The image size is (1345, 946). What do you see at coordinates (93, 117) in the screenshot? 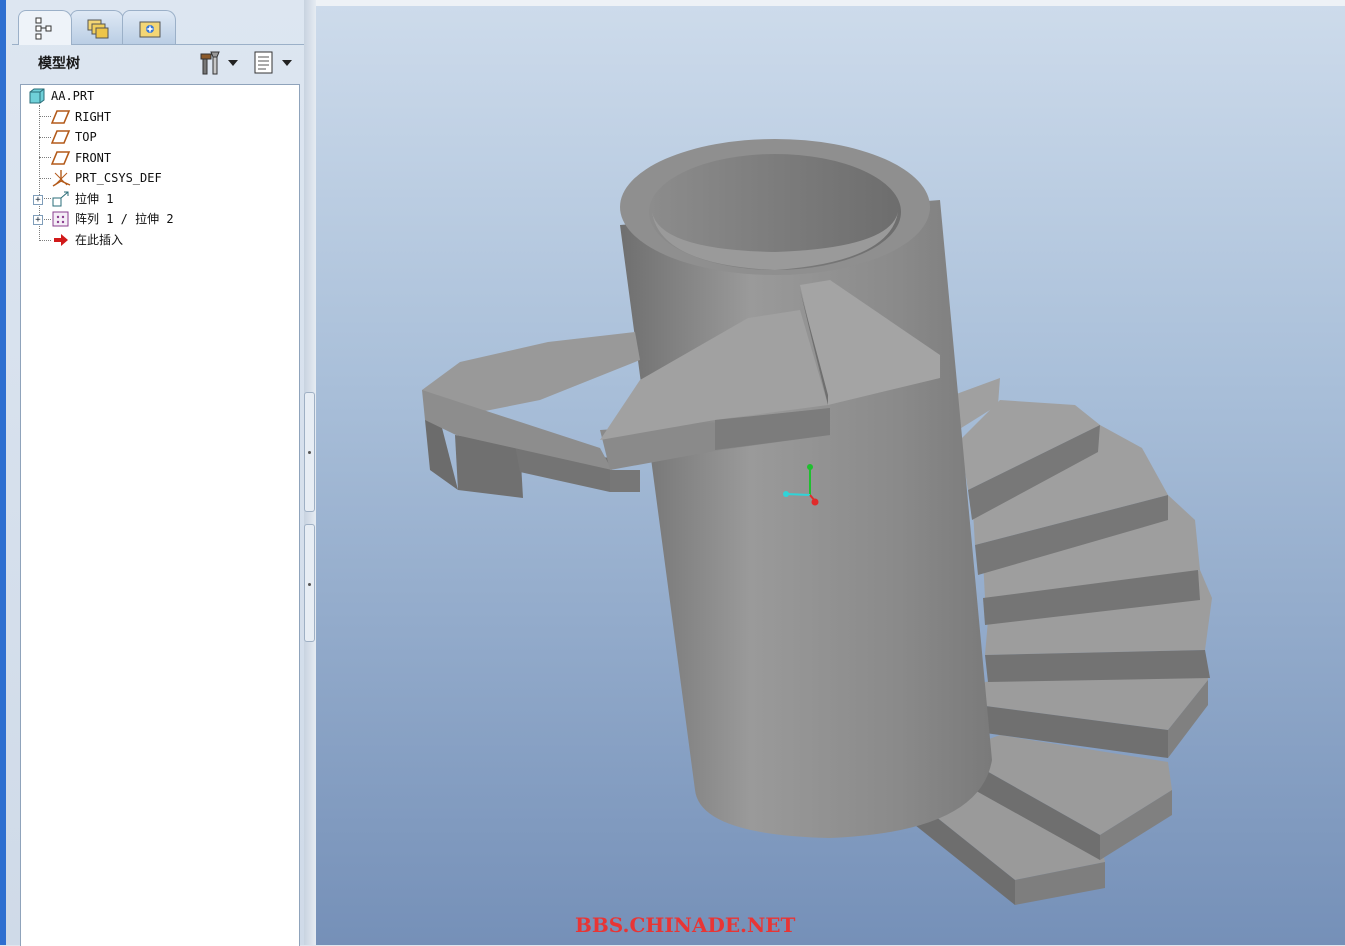
I see `tree-item-label: RIGHT` at bounding box center [93, 117].